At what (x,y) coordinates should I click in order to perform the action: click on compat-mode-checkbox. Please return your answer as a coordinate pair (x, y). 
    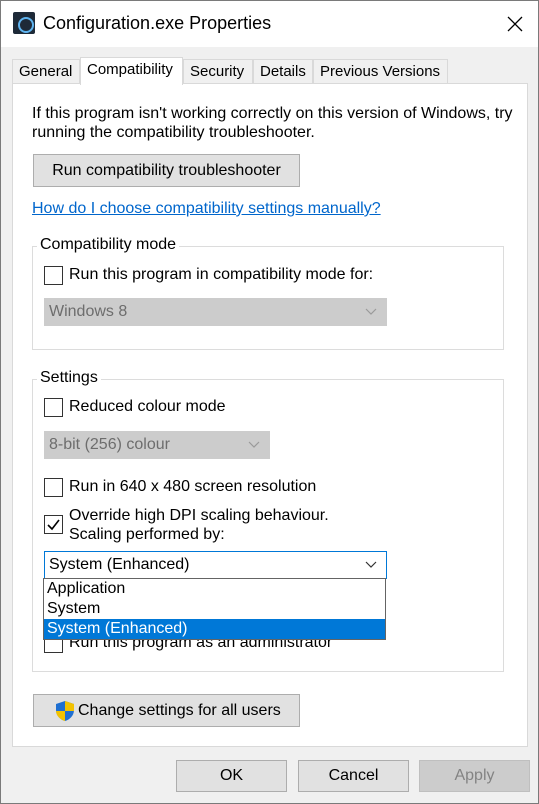
    Looking at the image, I should click on (53, 275).